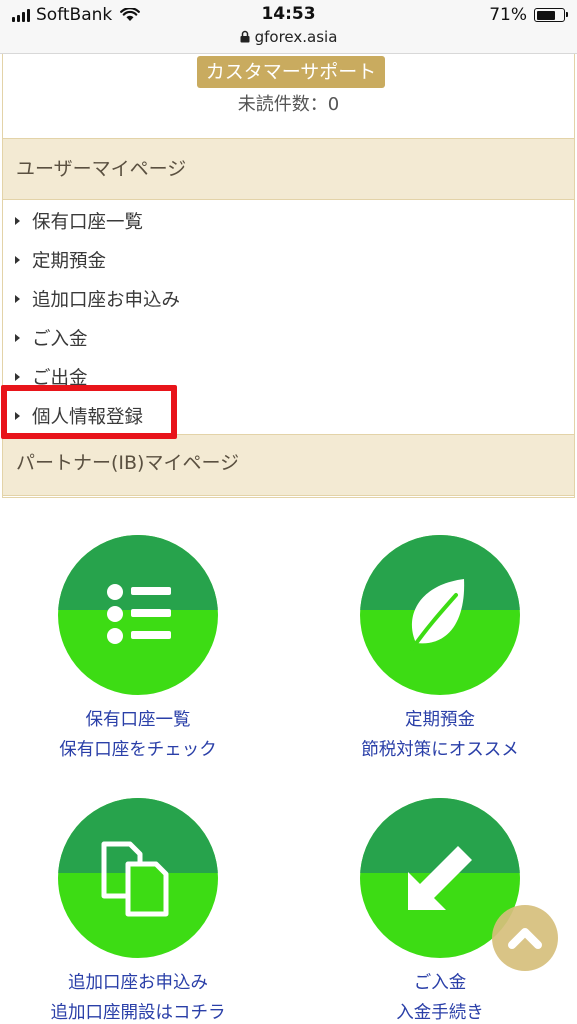 Image resolution: width=577 pixels, height=1024 pixels. I want to click on tile-additional-account: 追加口座お申込み 追加口座開設はコチラ, so click(138, 911).